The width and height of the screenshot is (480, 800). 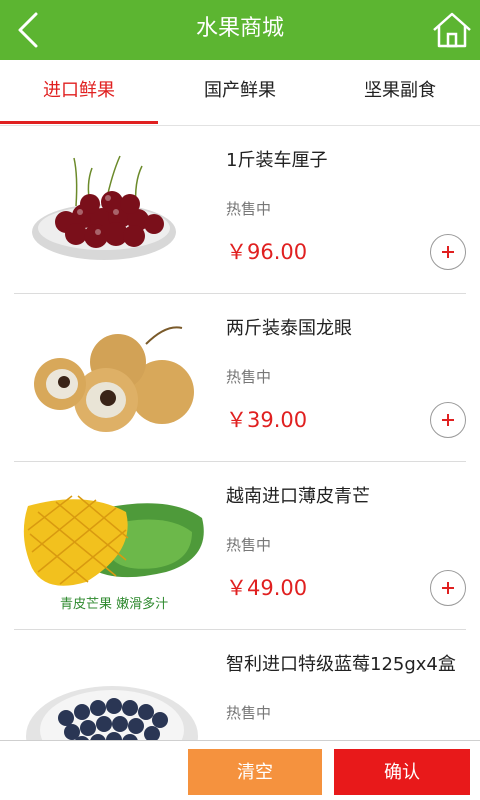 What do you see at coordinates (255, 772) in the screenshot?
I see `clear-button: 清空` at bounding box center [255, 772].